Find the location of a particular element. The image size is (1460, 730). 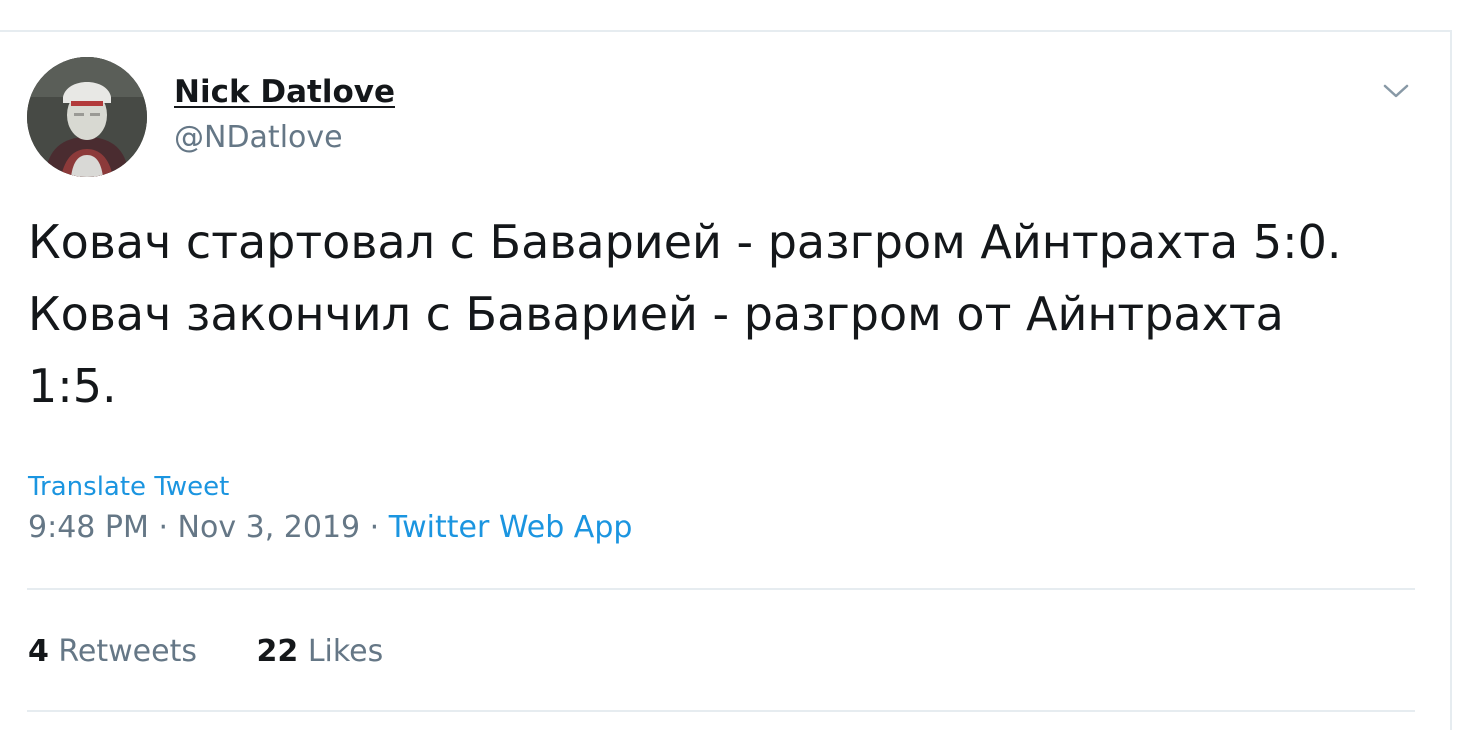

author-handle: @NDatlove is located at coordinates (258, 137).